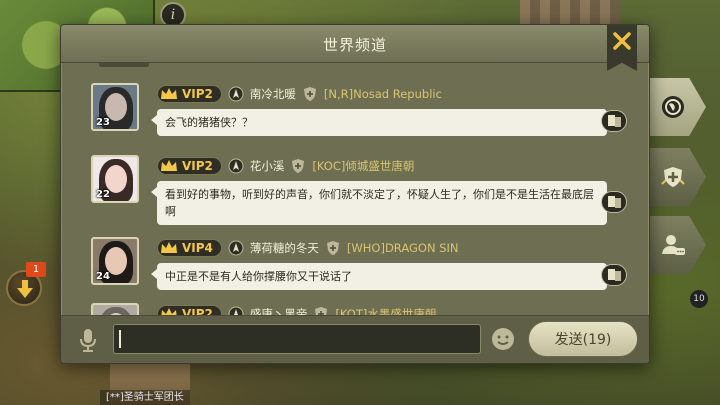 The width and height of the screenshot is (720, 405). I want to click on chat-message-input, so click(297, 339).